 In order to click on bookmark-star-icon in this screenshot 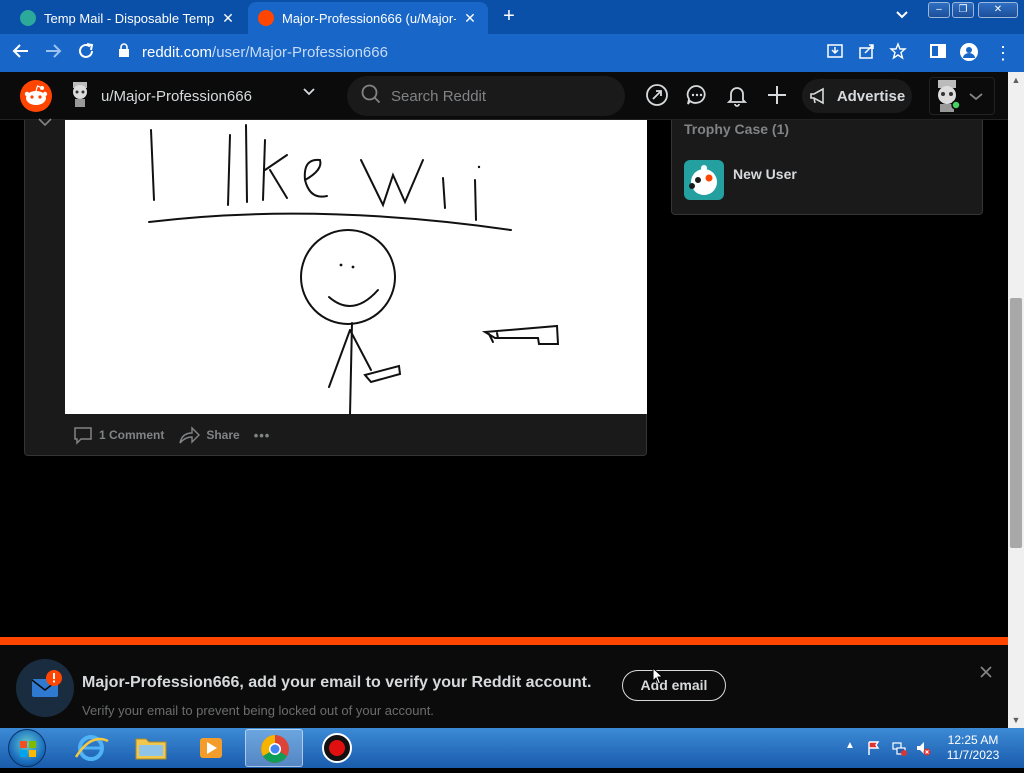, I will do `click(898, 53)`.